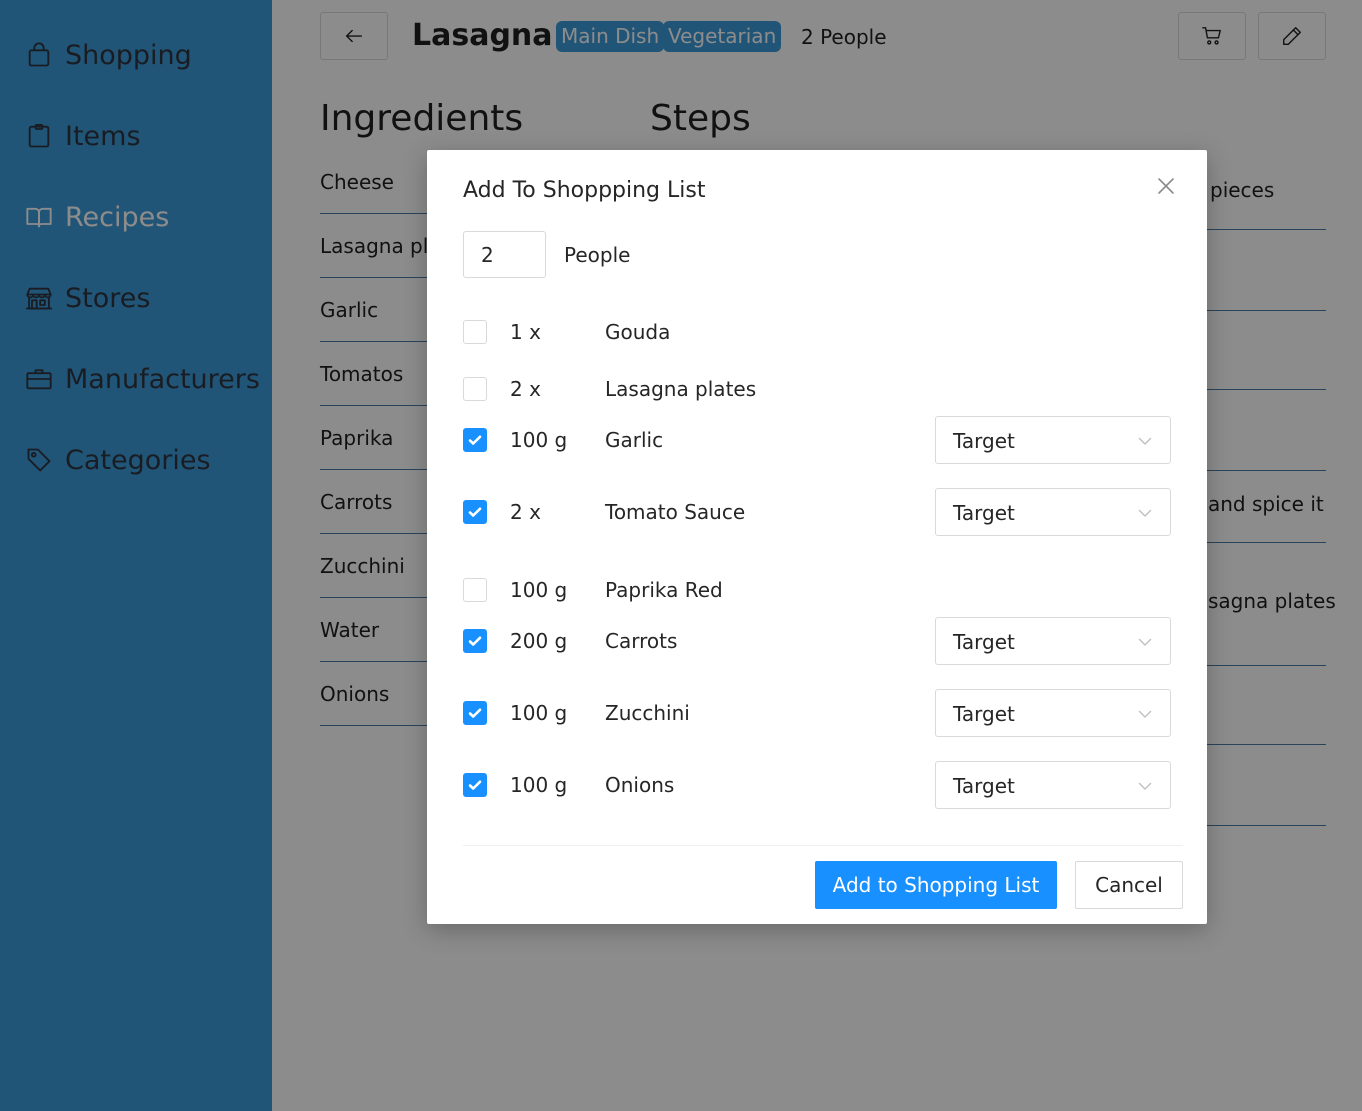 This screenshot has width=1362, height=1111. What do you see at coordinates (817, 512) in the screenshot?
I see `shopping-item-row: 2 x Tomato Sauce Target` at bounding box center [817, 512].